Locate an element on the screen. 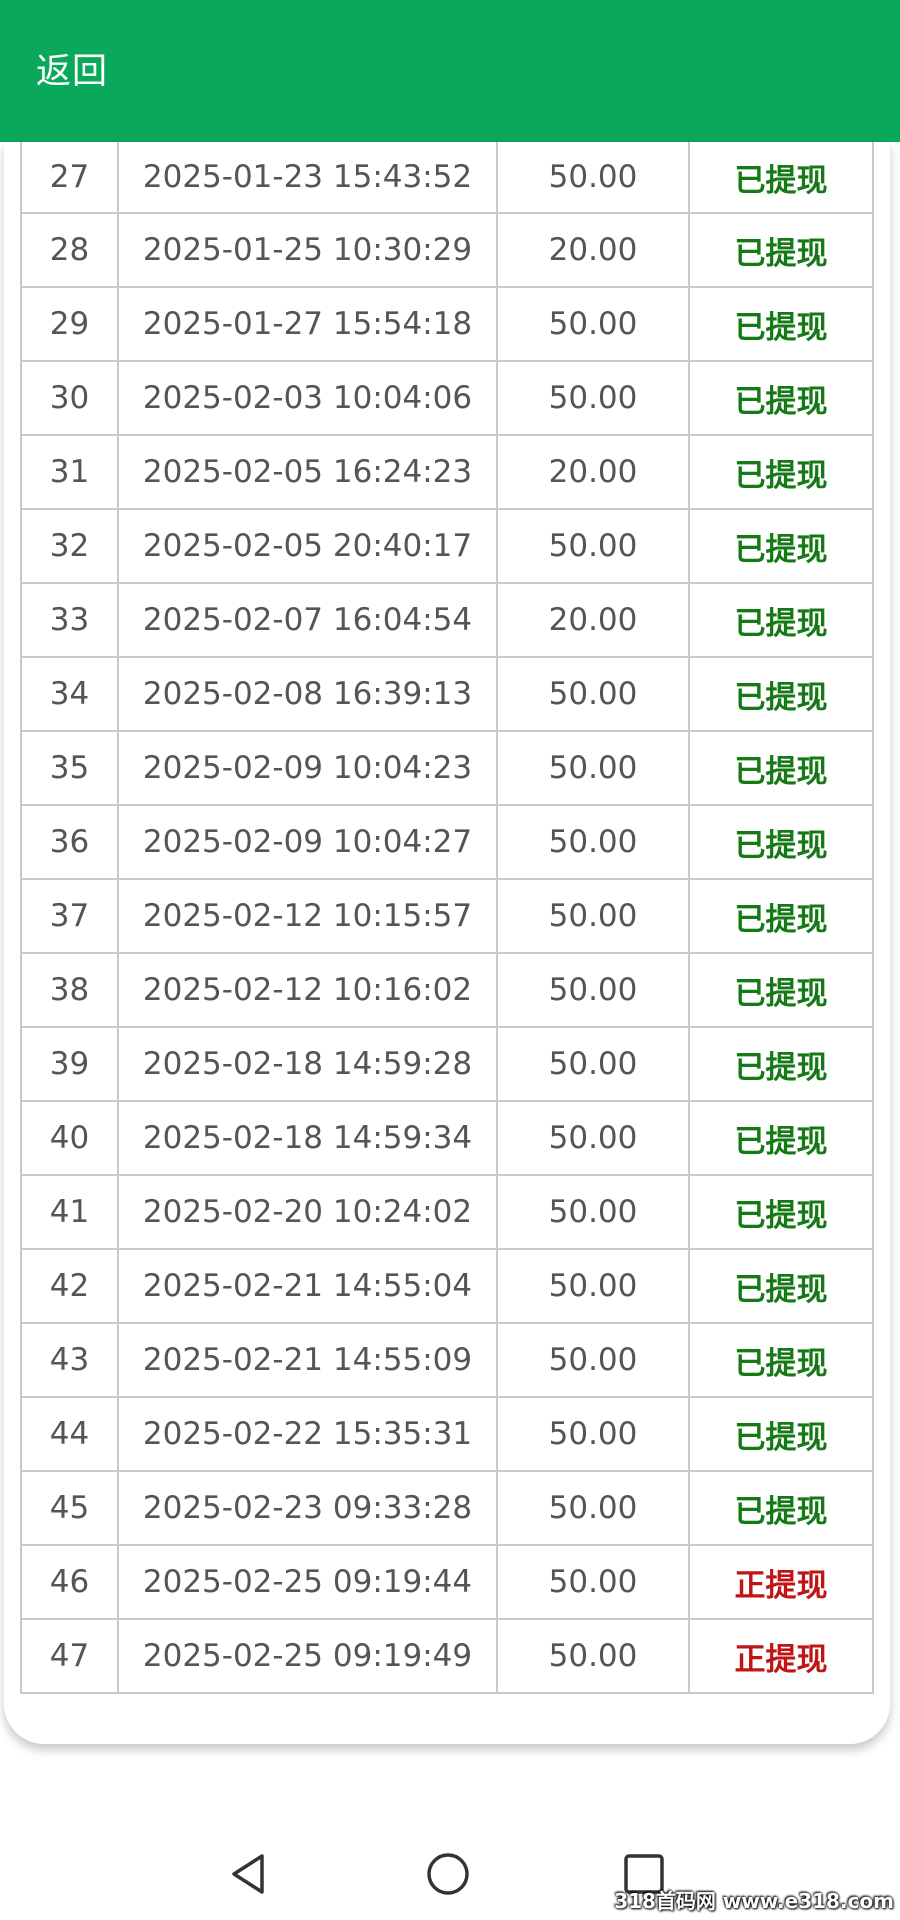  back-button: 返回 is located at coordinates (72, 72).